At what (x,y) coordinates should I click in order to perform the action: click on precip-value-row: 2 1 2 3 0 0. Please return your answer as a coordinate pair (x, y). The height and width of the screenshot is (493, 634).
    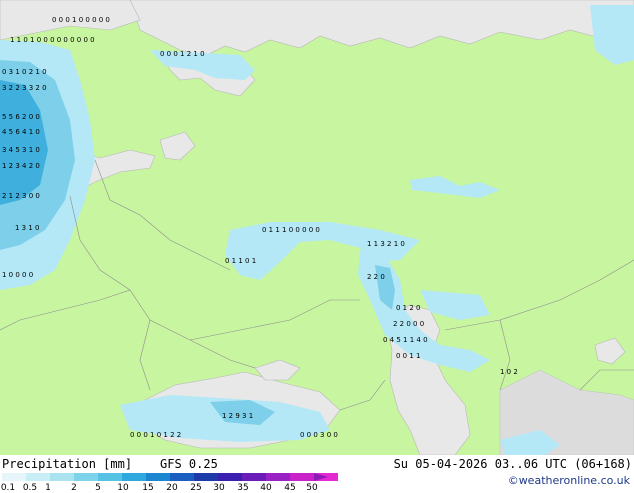
    Looking at the image, I should click on (21, 196).